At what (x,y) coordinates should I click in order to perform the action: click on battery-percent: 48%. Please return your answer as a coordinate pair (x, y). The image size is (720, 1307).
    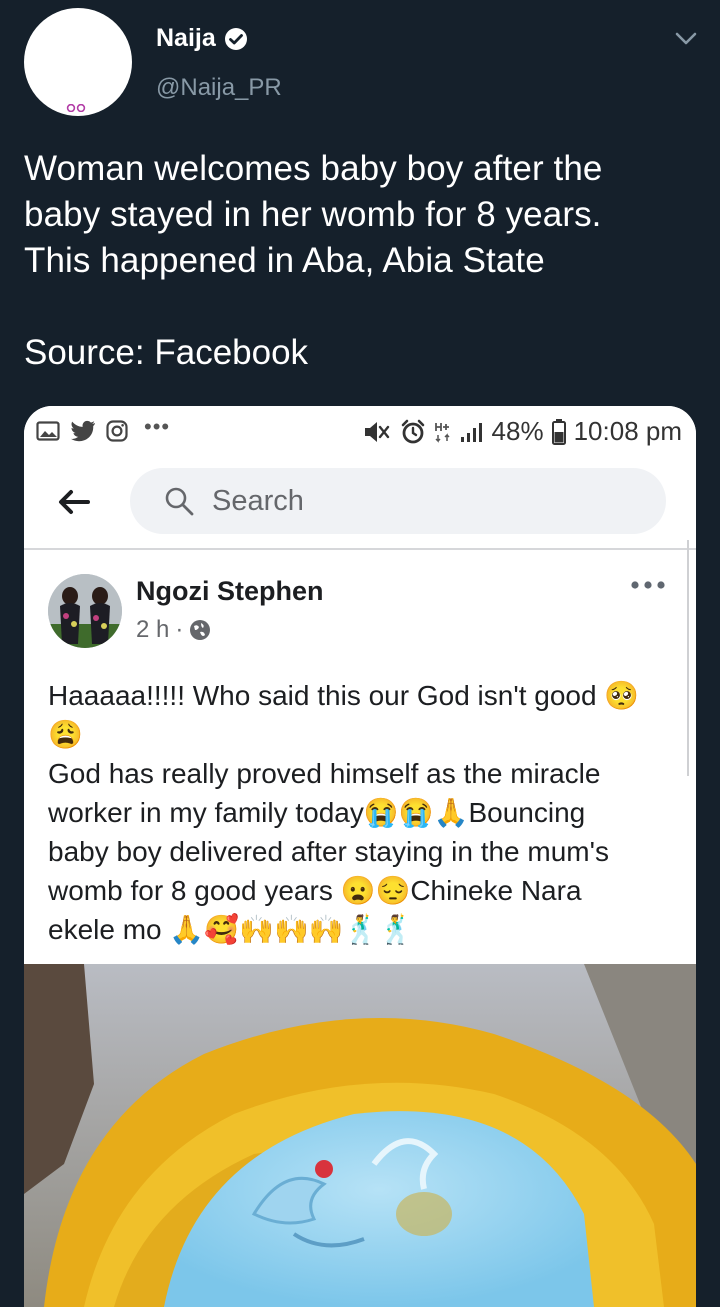
    Looking at the image, I should click on (517, 431).